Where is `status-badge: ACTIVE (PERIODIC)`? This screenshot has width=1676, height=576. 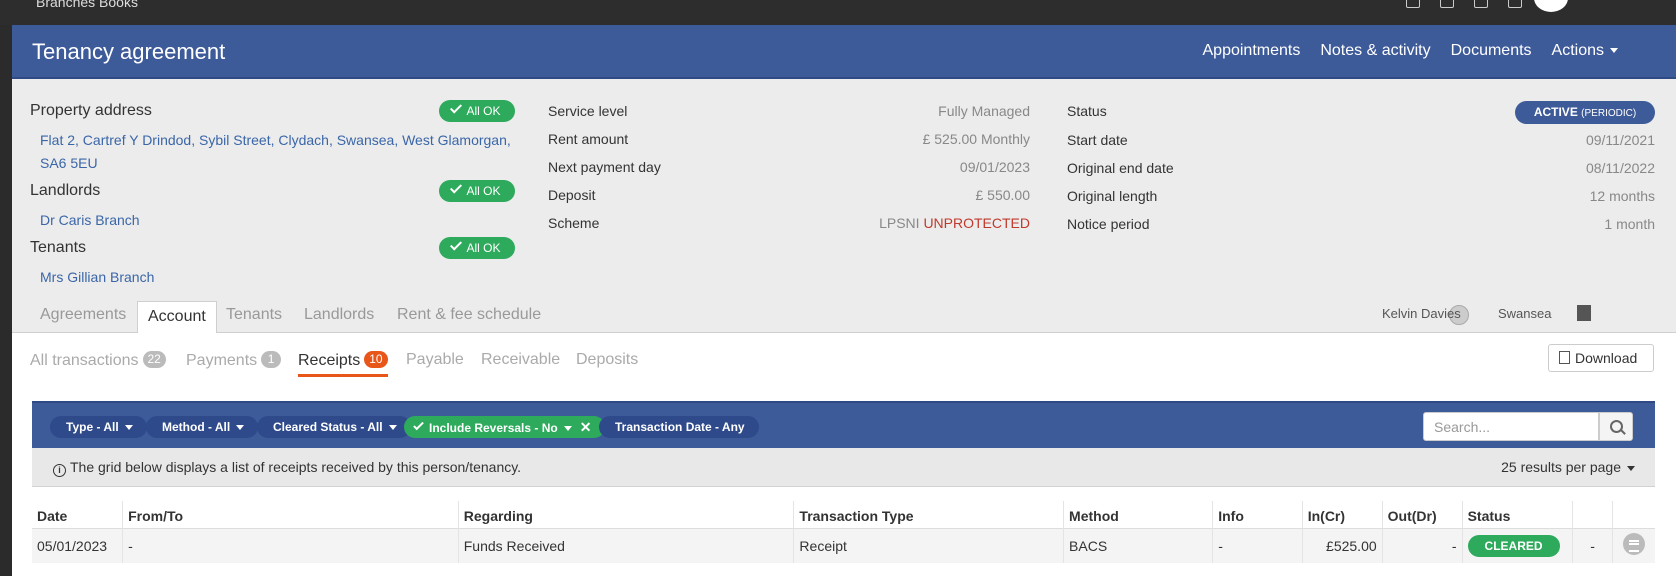 status-badge: ACTIVE (PERIODIC) is located at coordinates (1585, 112).